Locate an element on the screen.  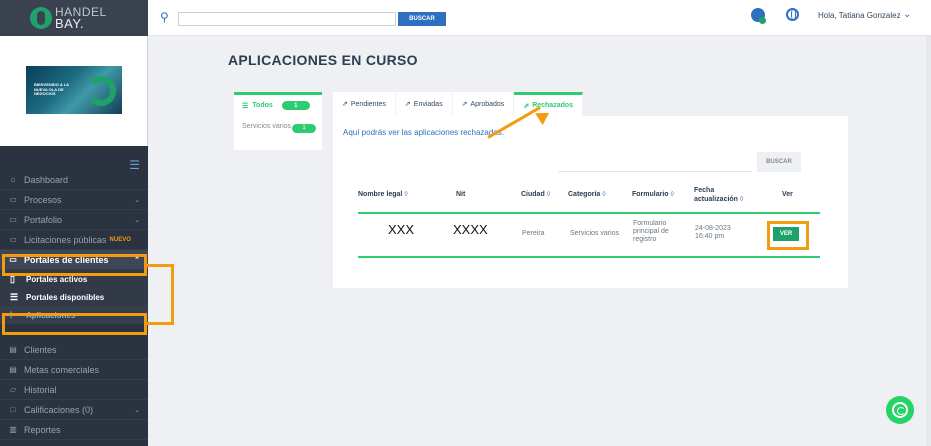
square-icon: □ is located at coordinates (13, 409).